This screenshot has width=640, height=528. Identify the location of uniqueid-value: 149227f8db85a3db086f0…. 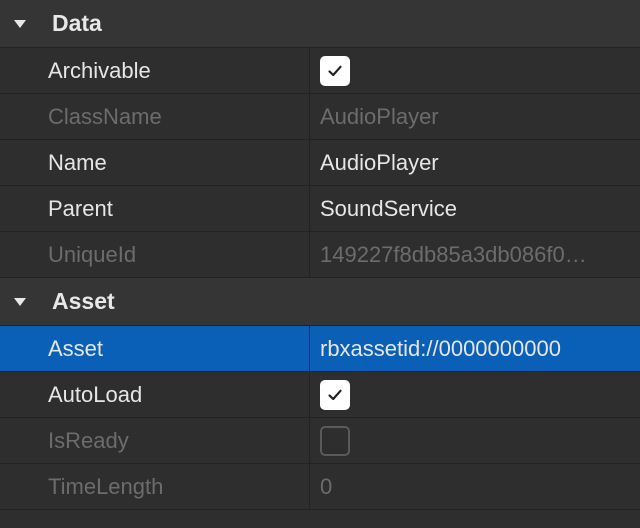
(453, 254).